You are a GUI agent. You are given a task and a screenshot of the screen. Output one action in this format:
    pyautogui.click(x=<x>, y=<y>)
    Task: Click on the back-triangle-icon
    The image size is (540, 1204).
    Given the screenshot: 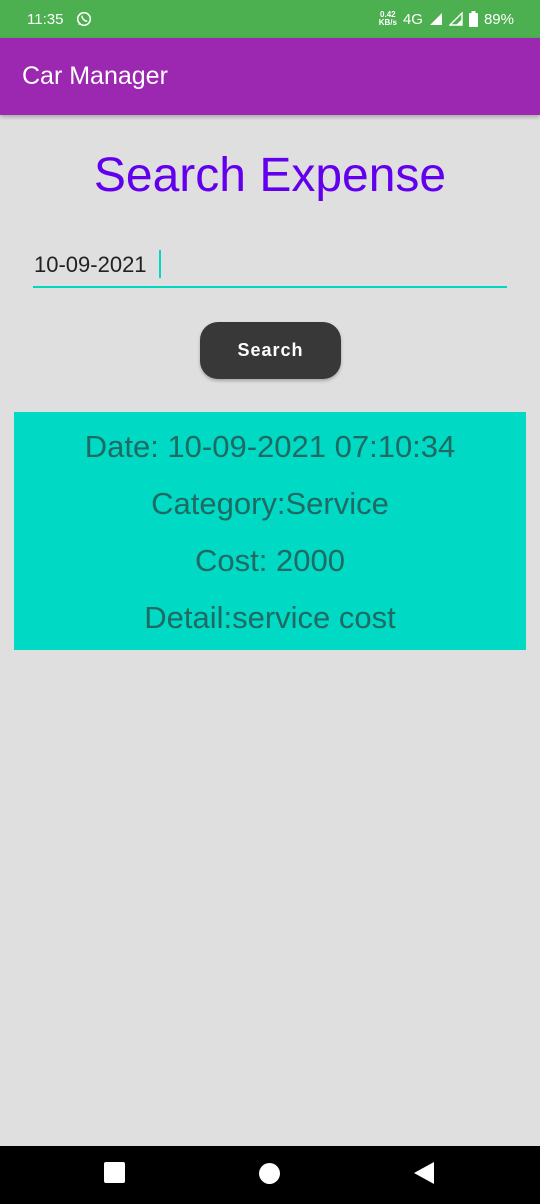 What is the action you would take?
    pyautogui.click(x=424, y=1173)
    